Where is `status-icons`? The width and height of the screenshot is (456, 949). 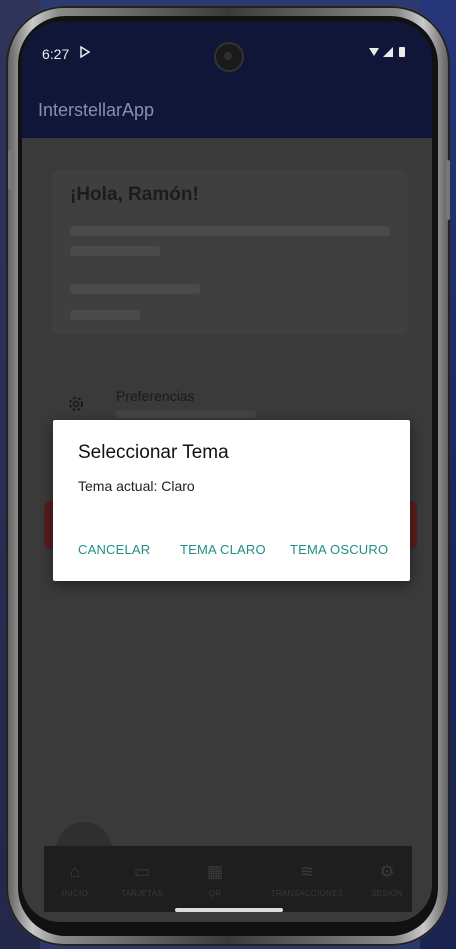 status-icons is located at coordinates (390, 53).